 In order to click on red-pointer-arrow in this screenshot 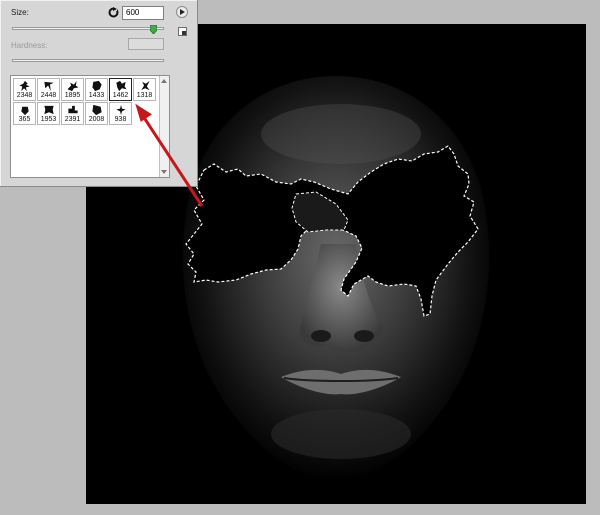, I will do `click(169, 155)`.